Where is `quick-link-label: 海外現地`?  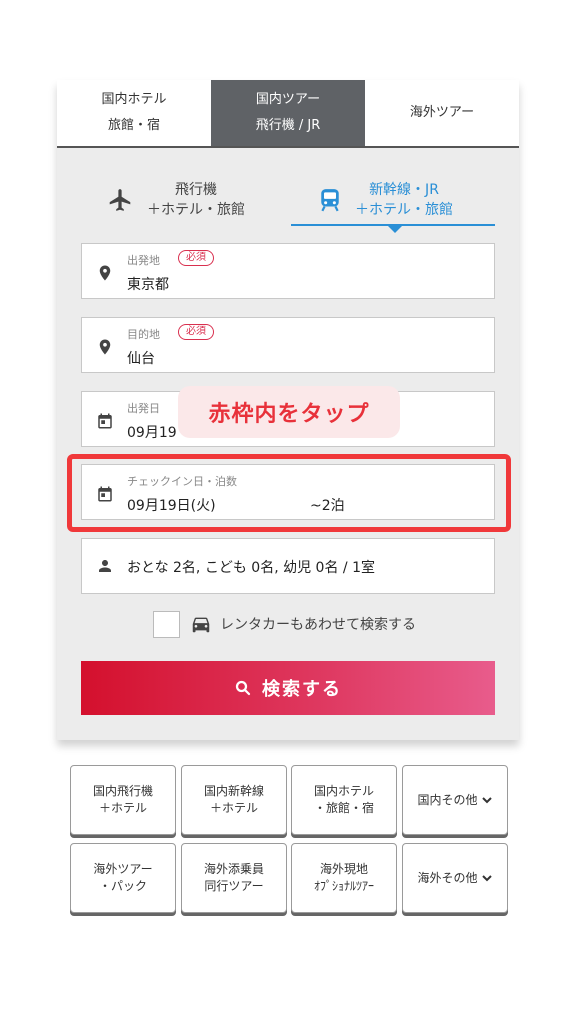 quick-link-label: 海外現地 is located at coordinates (343, 869).